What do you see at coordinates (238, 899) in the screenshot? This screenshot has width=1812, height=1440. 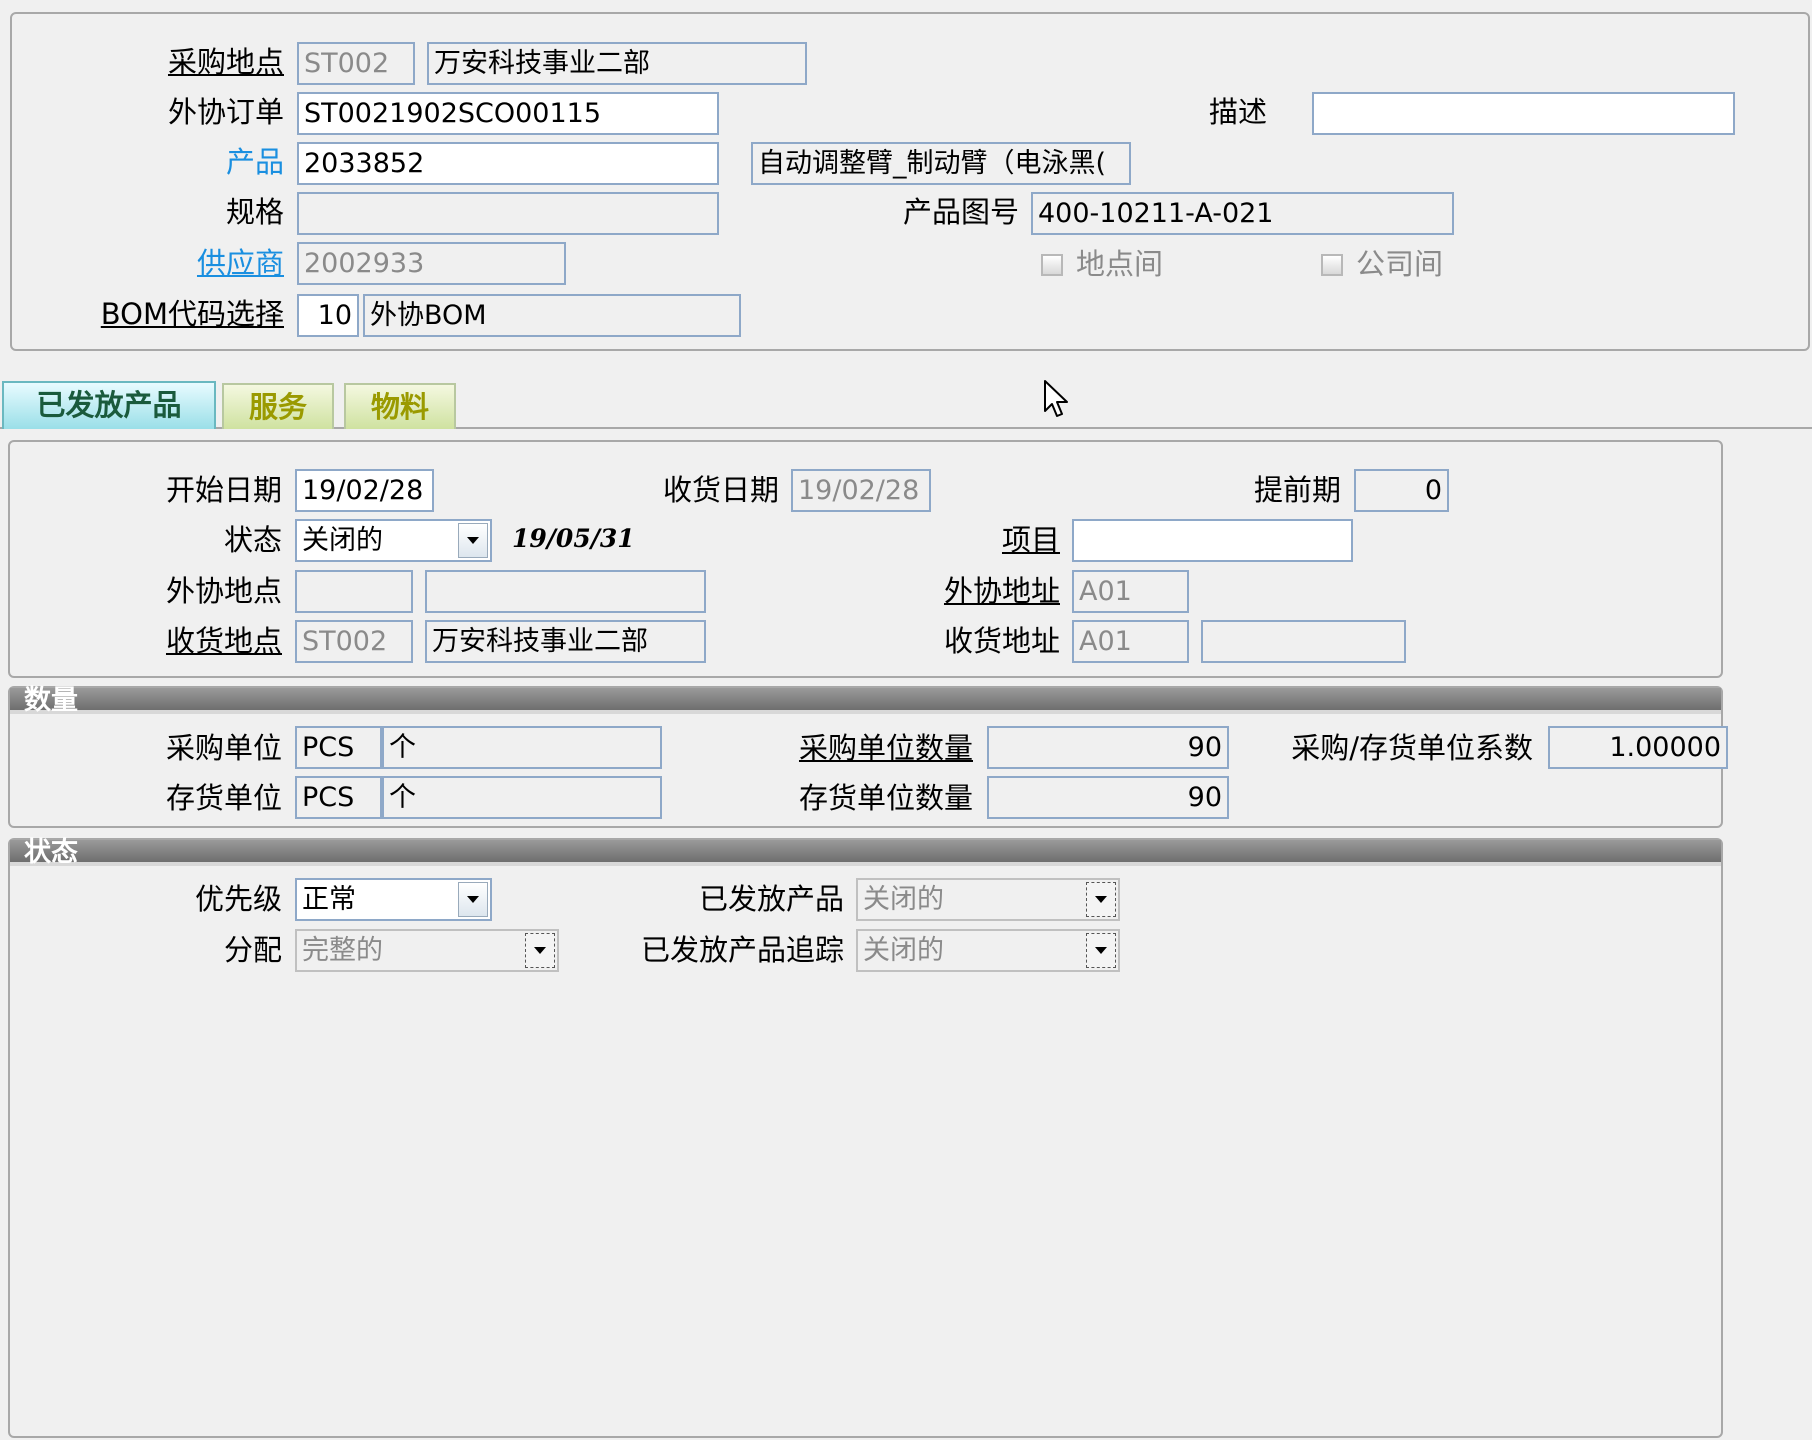 I see `priority-label: 优先级` at bounding box center [238, 899].